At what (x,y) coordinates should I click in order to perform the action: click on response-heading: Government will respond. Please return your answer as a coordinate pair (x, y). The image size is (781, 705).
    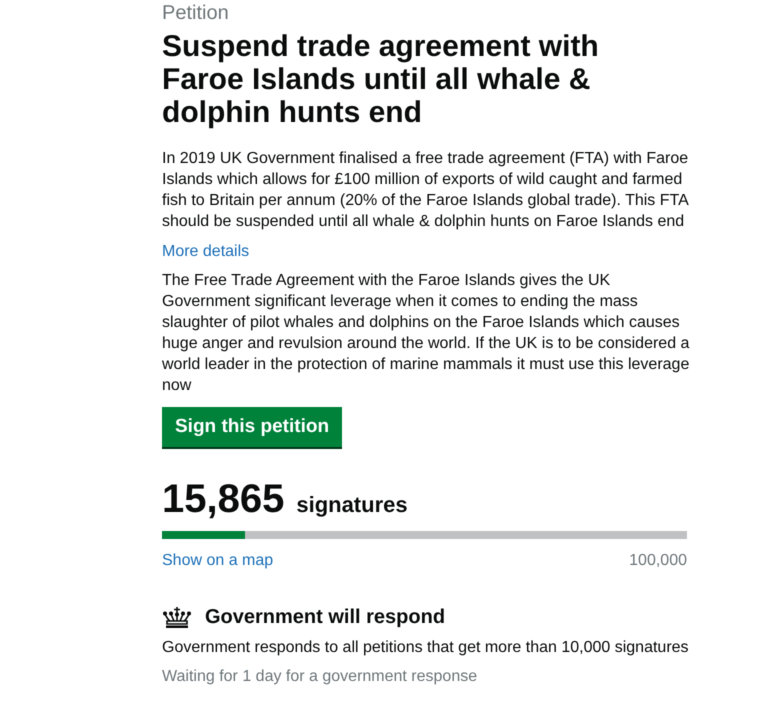
    Looking at the image, I should click on (325, 617).